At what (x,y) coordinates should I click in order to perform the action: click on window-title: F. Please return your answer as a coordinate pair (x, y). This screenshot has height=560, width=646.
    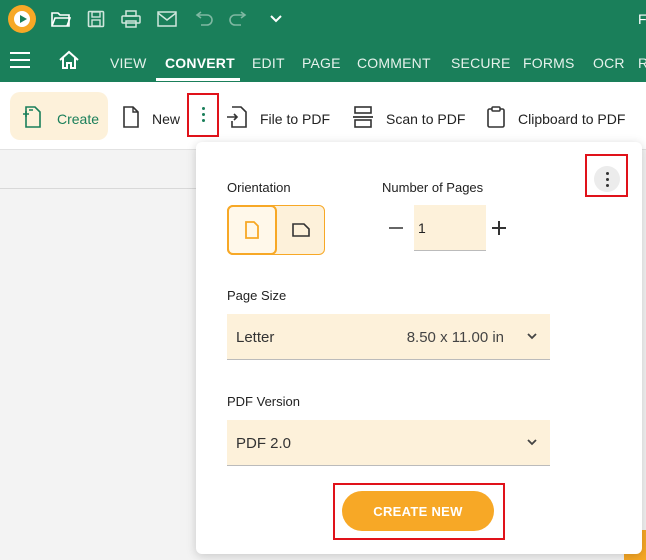
    Looking at the image, I should click on (642, 19).